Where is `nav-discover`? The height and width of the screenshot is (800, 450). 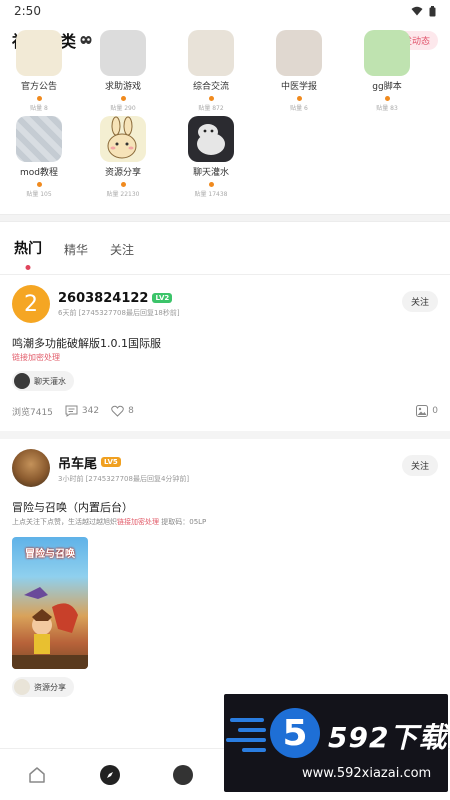
nav-discover is located at coordinates (110, 775).